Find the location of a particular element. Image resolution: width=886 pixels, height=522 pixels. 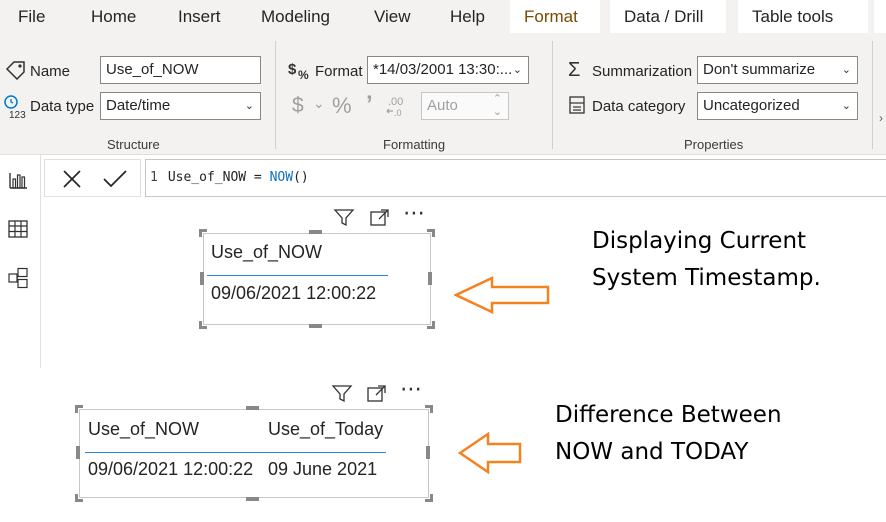

tab-file: File is located at coordinates (31, 16).